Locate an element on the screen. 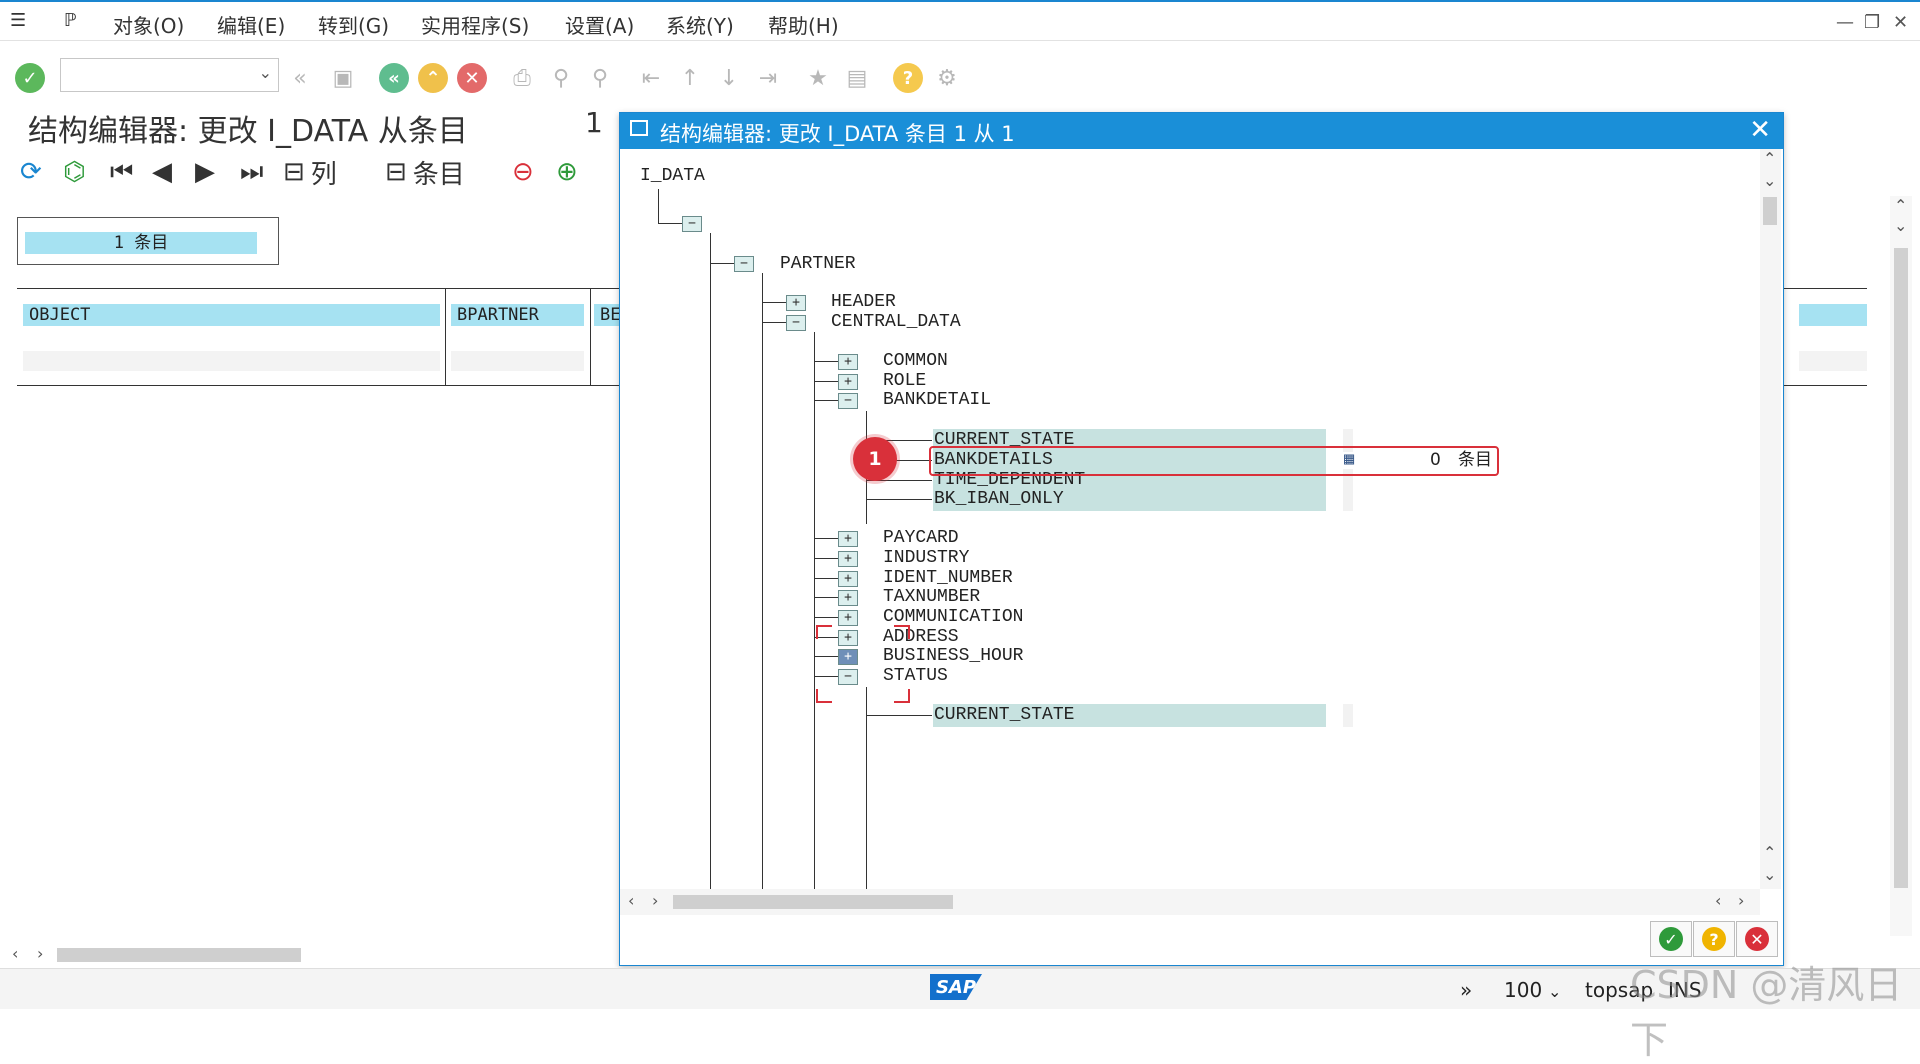 The height and width of the screenshot is (1064, 1920). dialog-horizontal-scrollbar: ‹ › ‹ › is located at coordinates (1190, 902).